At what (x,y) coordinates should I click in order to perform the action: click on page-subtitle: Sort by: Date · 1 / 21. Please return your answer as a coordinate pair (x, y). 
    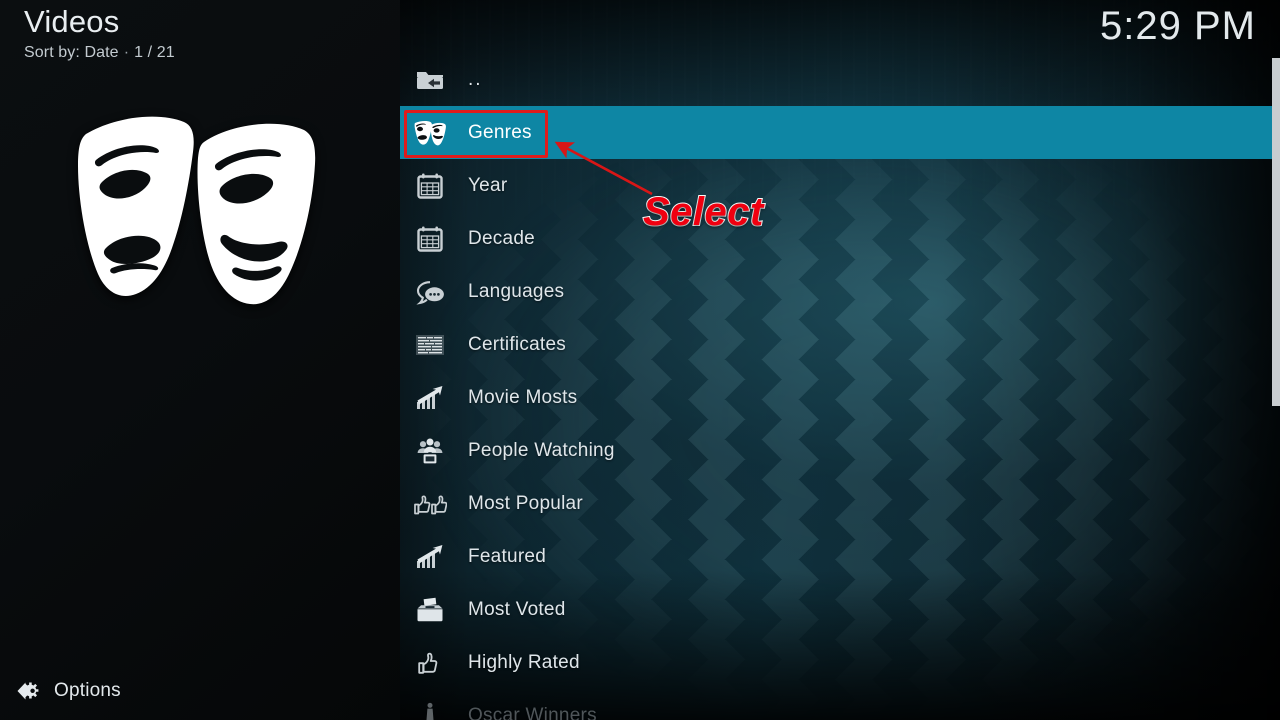
    Looking at the image, I should click on (99, 53).